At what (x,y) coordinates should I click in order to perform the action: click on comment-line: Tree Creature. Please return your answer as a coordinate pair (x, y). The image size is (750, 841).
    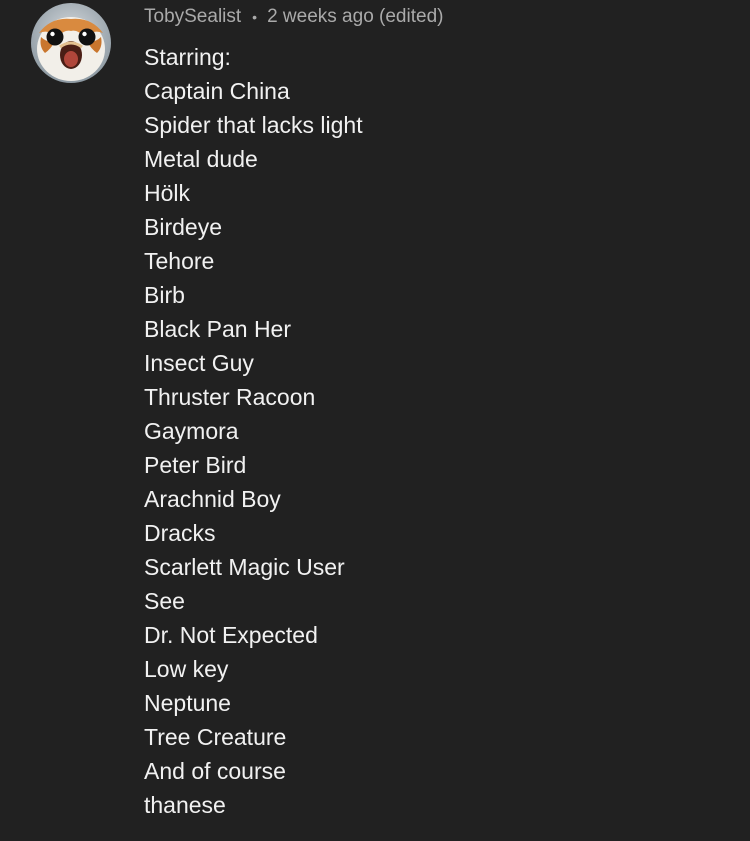
    Looking at the image, I should click on (215, 737).